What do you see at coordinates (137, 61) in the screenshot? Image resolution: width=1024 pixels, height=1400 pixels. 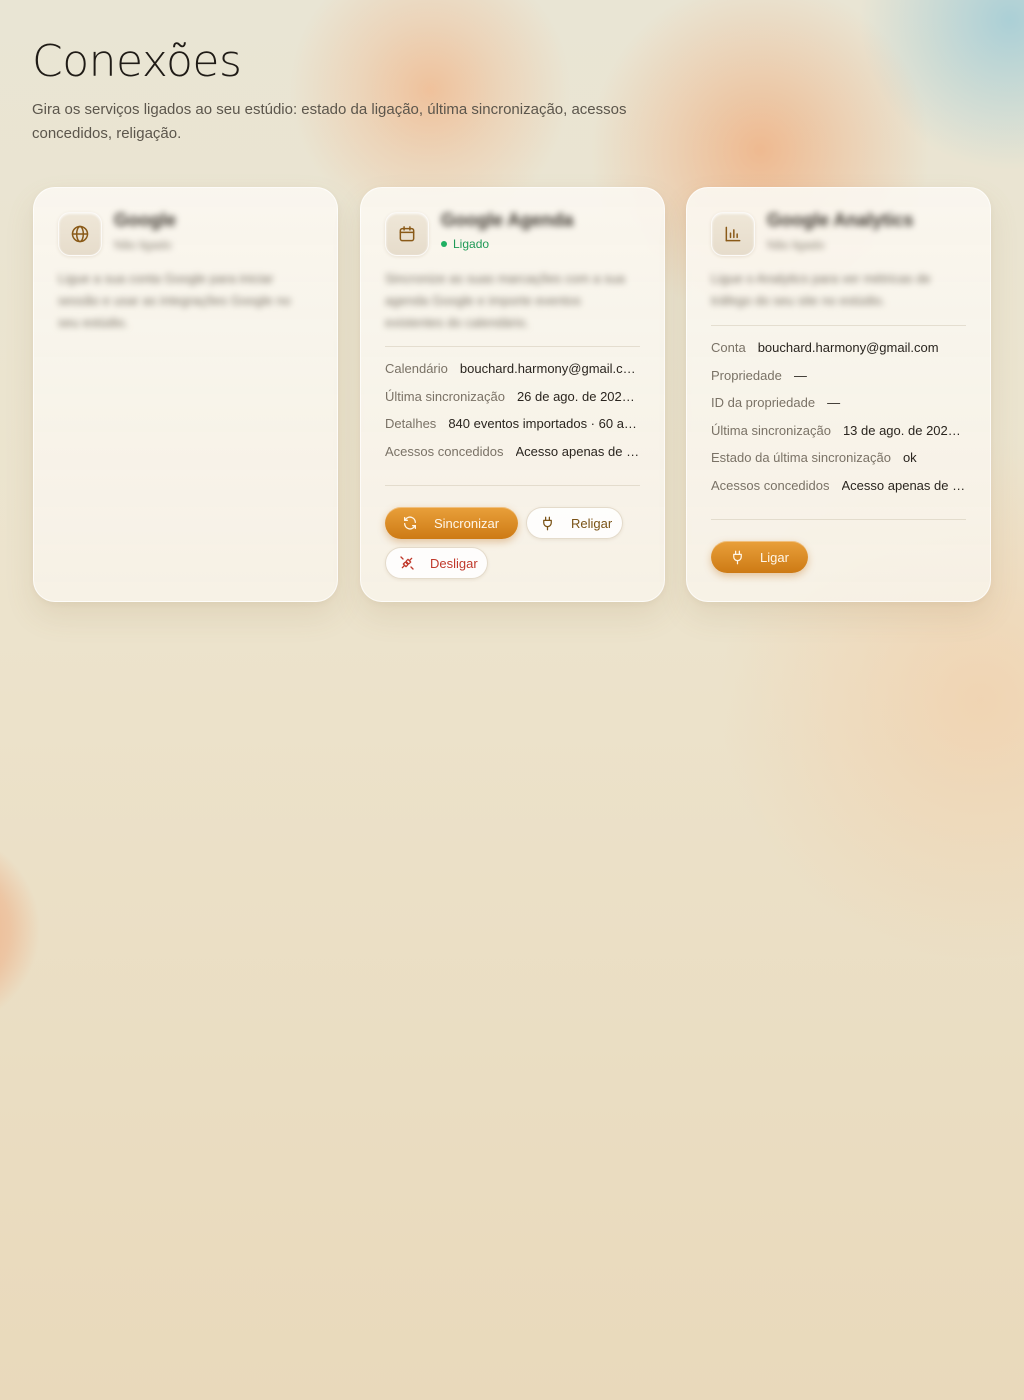 I see `page-title: Conexões` at bounding box center [137, 61].